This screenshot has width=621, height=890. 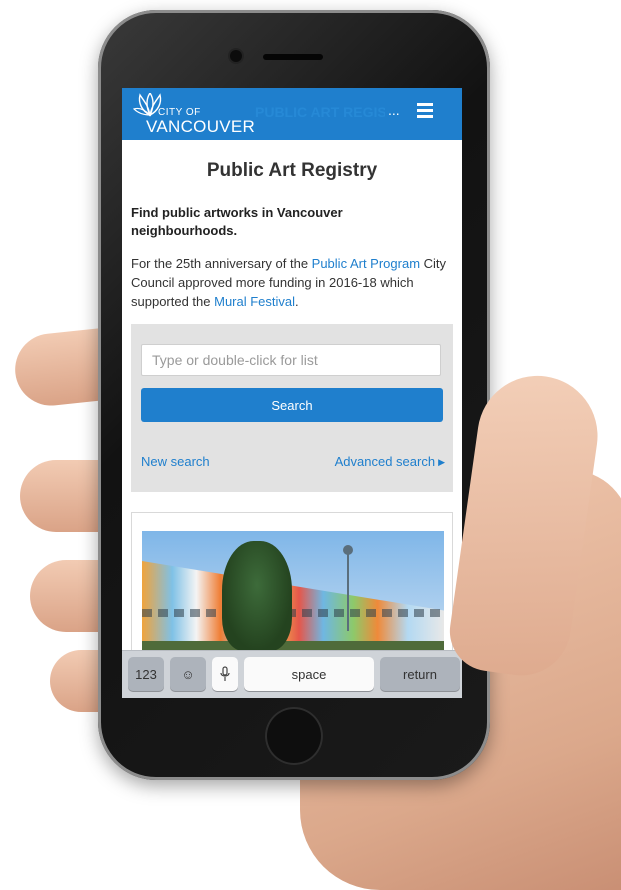 I want to click on home-button, so click(x=294, y=736).